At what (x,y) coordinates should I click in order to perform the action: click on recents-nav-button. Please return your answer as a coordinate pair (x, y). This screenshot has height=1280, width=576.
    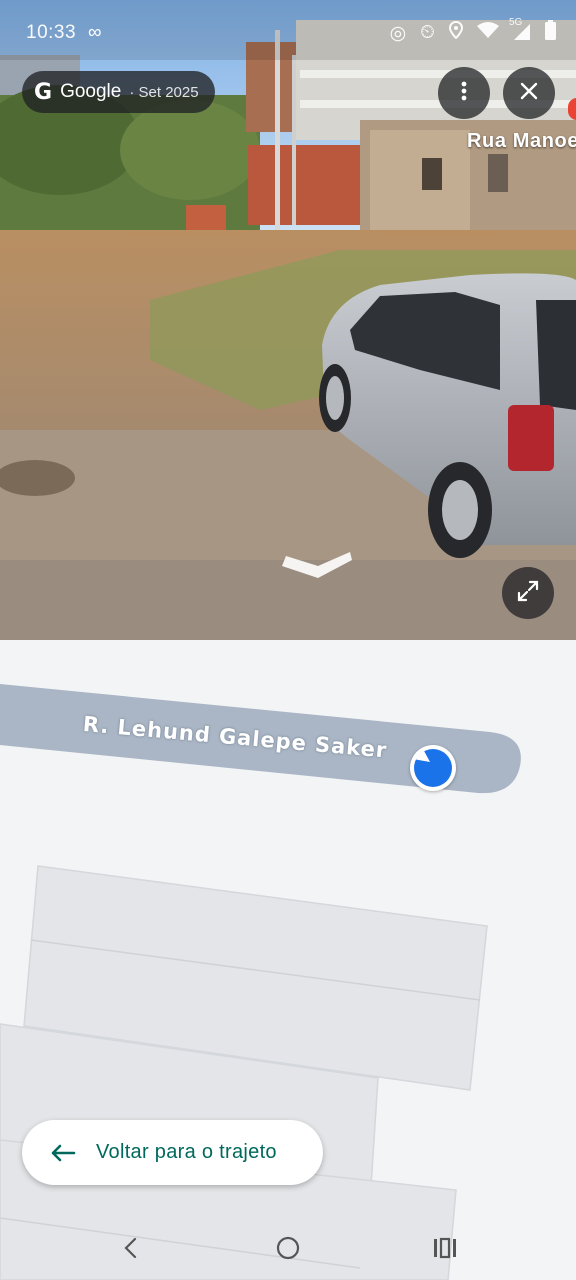
    Looking at the image, I should click on (445, 1250).